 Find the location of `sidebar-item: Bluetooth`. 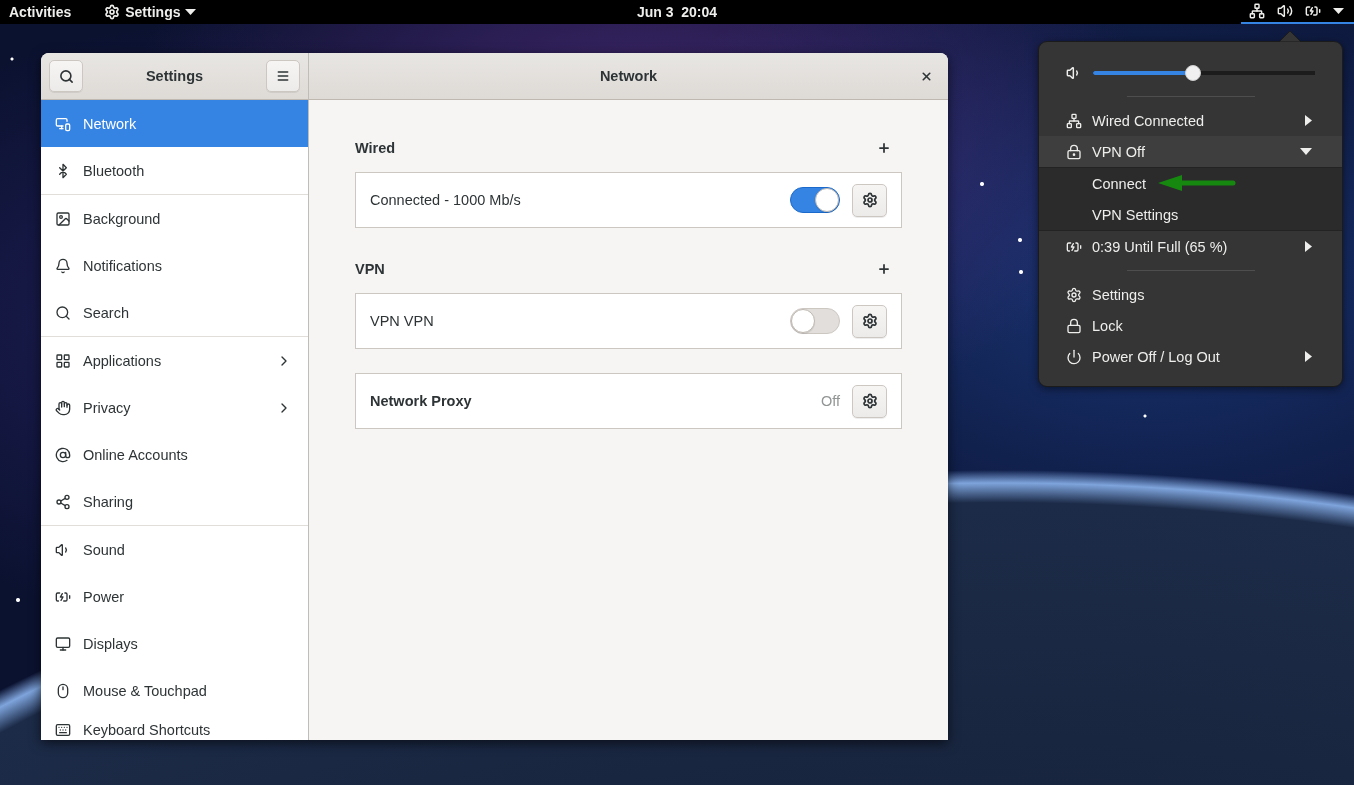

sidebar-item: Bluetooth is located at coordinates (174, 170).